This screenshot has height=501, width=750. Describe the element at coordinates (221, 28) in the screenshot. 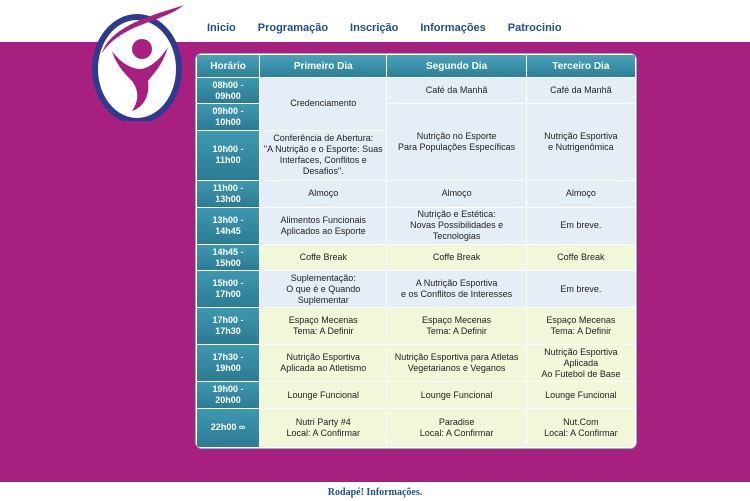

I see `nav-inicio: Inicio` at that location.